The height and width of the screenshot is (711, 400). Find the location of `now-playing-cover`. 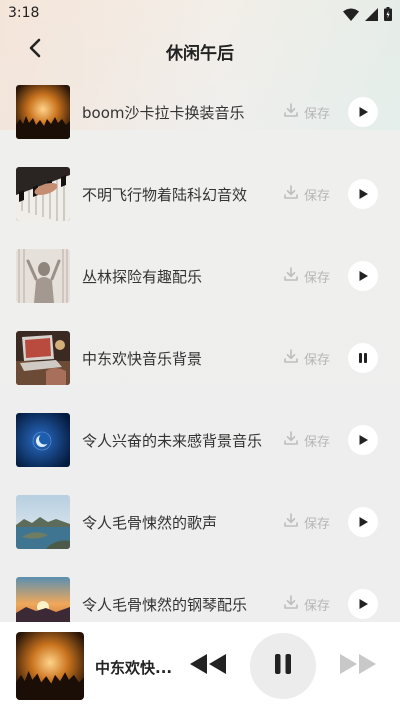

now-playing-cover is located at coordinates (50, 666).